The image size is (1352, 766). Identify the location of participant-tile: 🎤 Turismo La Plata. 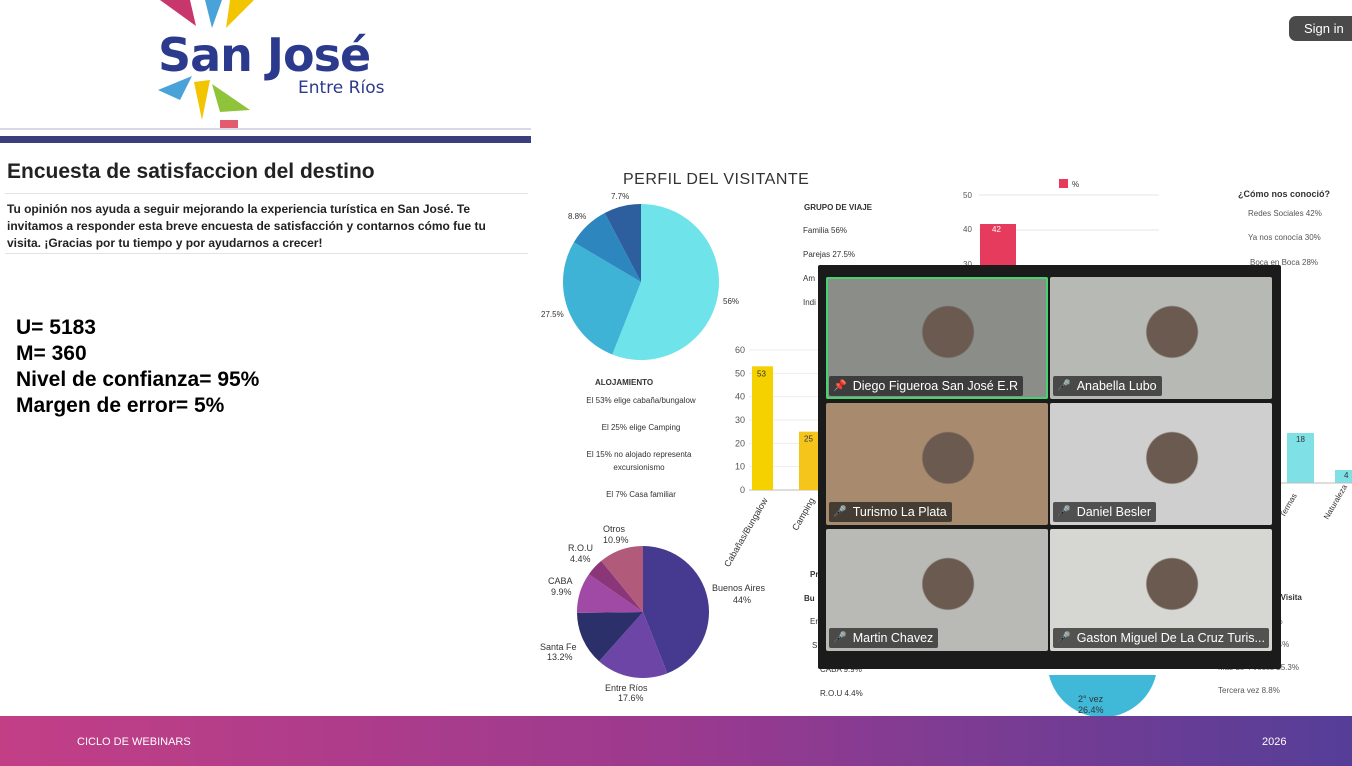
(937, 464).